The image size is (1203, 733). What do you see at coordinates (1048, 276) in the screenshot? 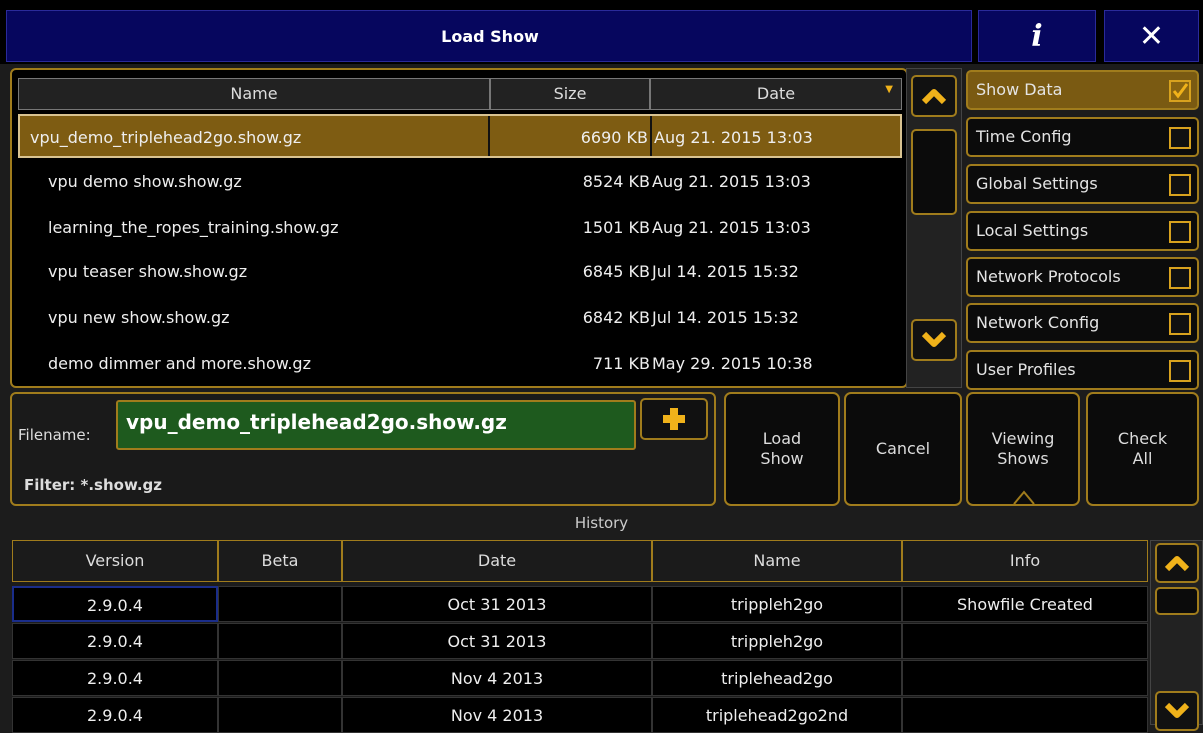
I see `option-label: Network Protocols` at bounding box center [1048, 276].